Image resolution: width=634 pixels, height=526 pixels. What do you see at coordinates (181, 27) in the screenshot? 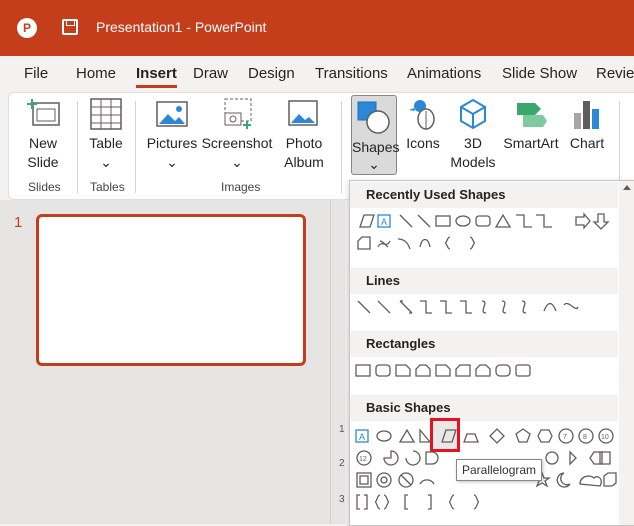
I see `window-title: Presentation1 - PowerPoint` at bounding box center [181, 27].